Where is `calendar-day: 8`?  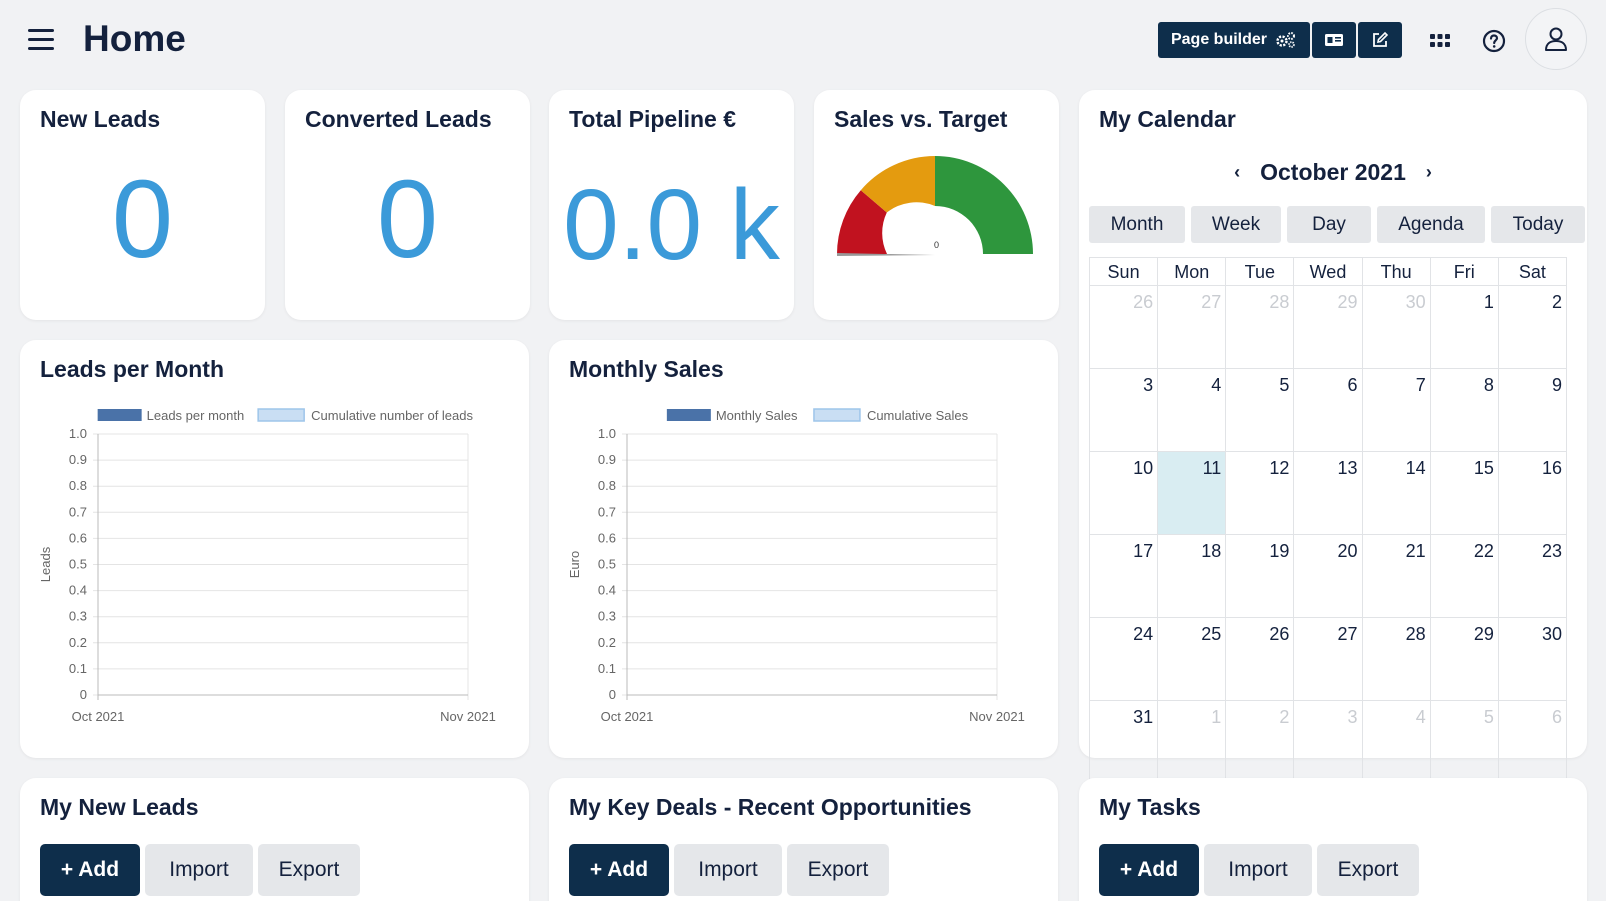 calendar-day: 8 is located at coordinates (1464, 410).